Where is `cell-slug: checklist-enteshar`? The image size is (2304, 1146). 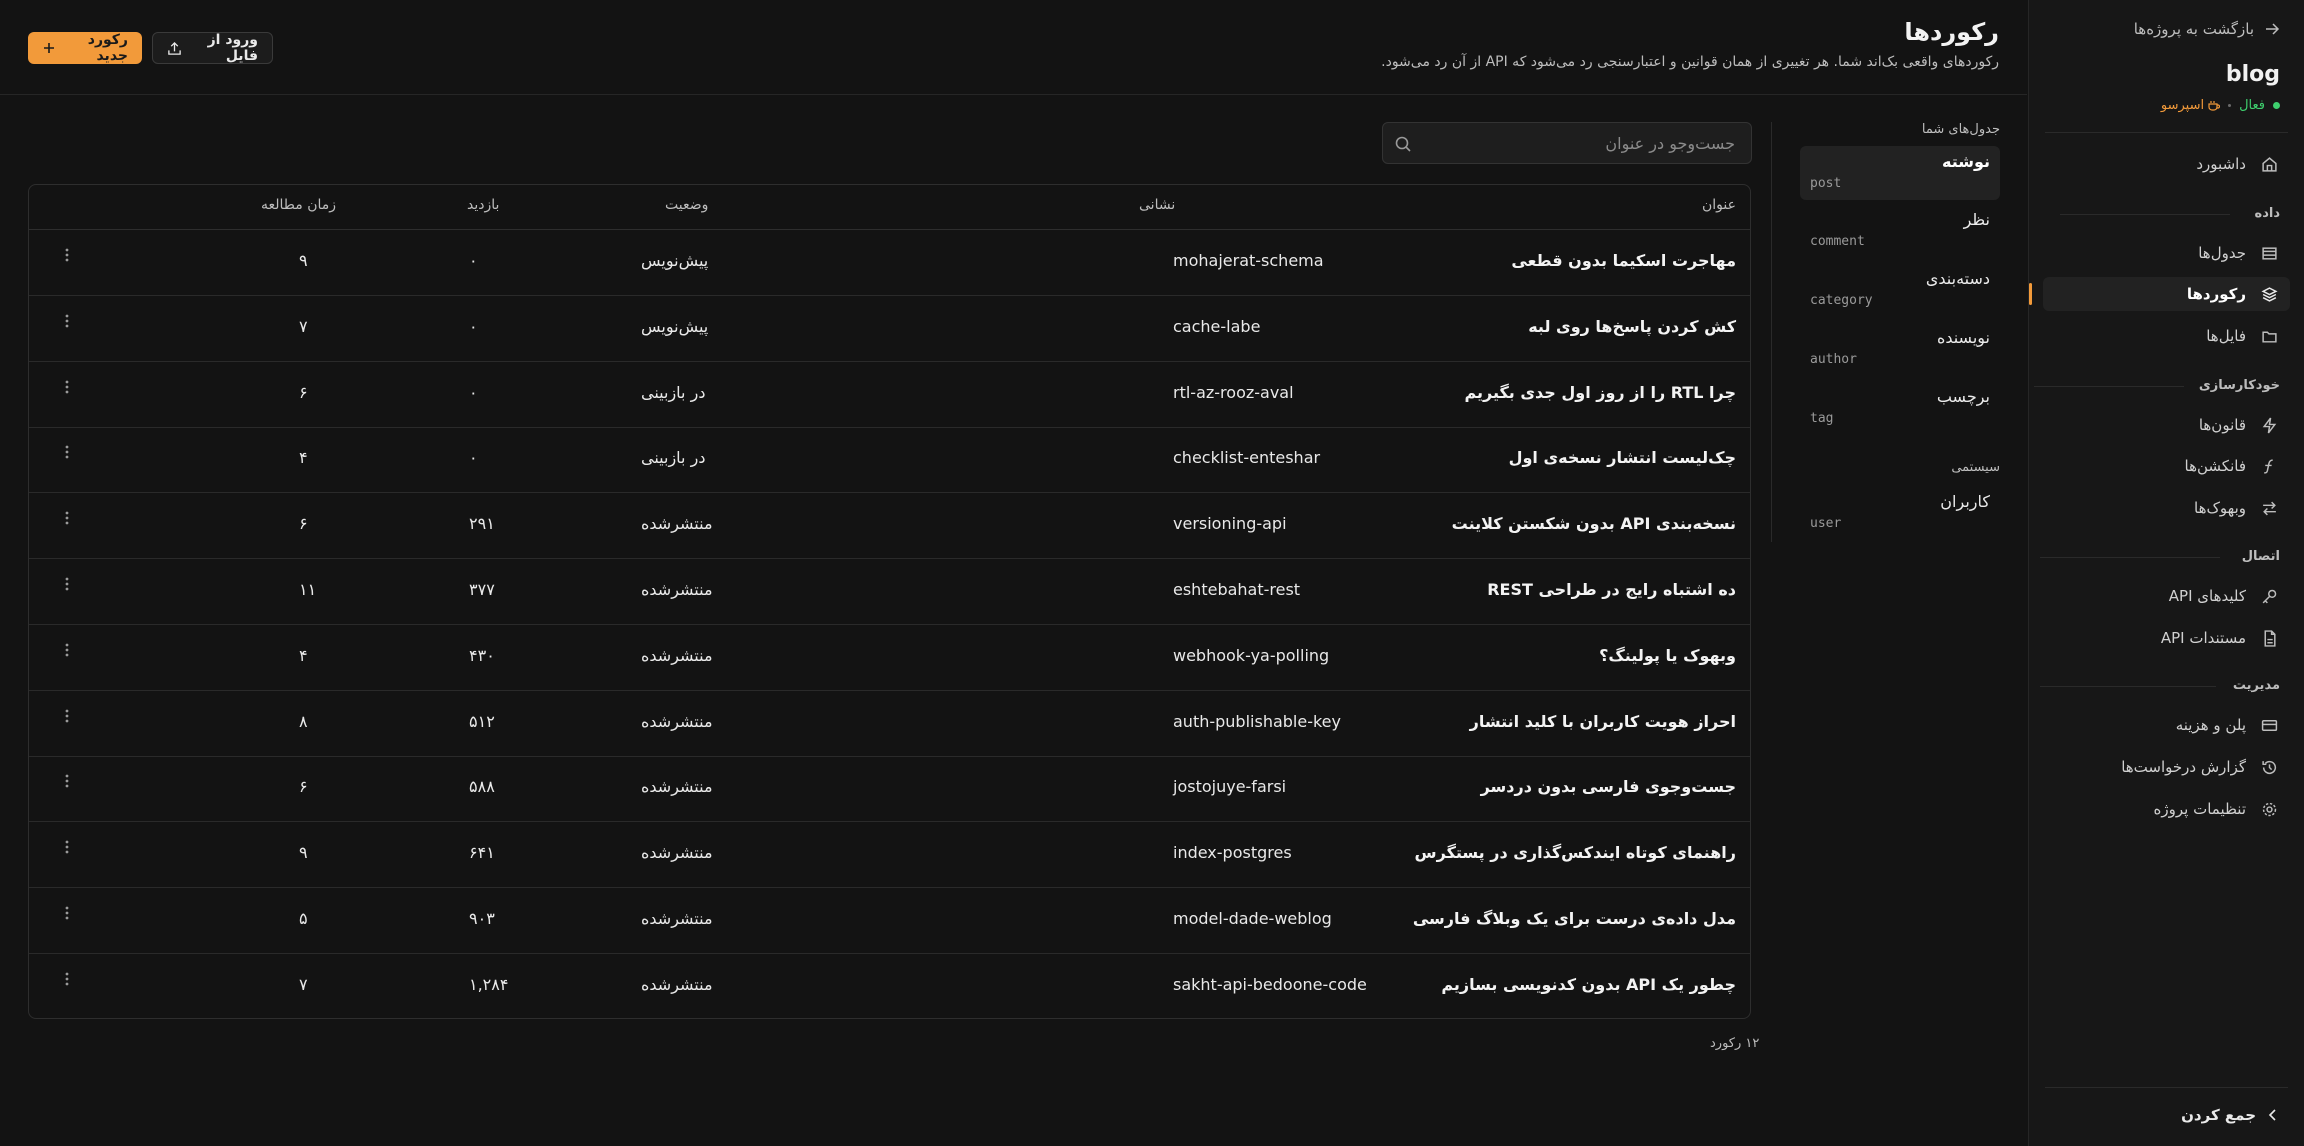
cell-slug: checklist-enteshar is located at coordinates (1247, 458).